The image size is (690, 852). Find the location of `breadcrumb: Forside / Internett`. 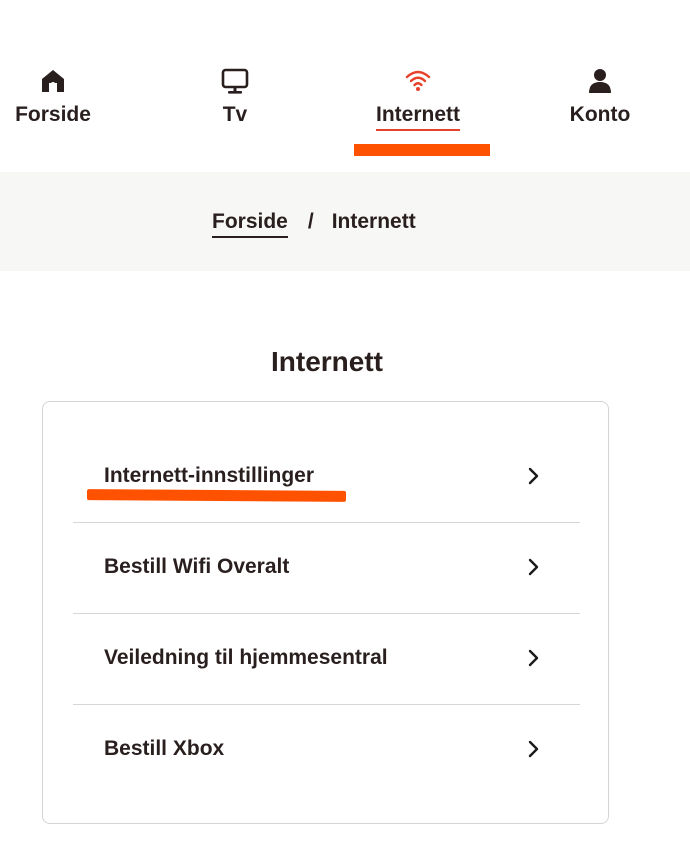

breadcrumb: Forside / Internett is located at coordinates (314, 223).